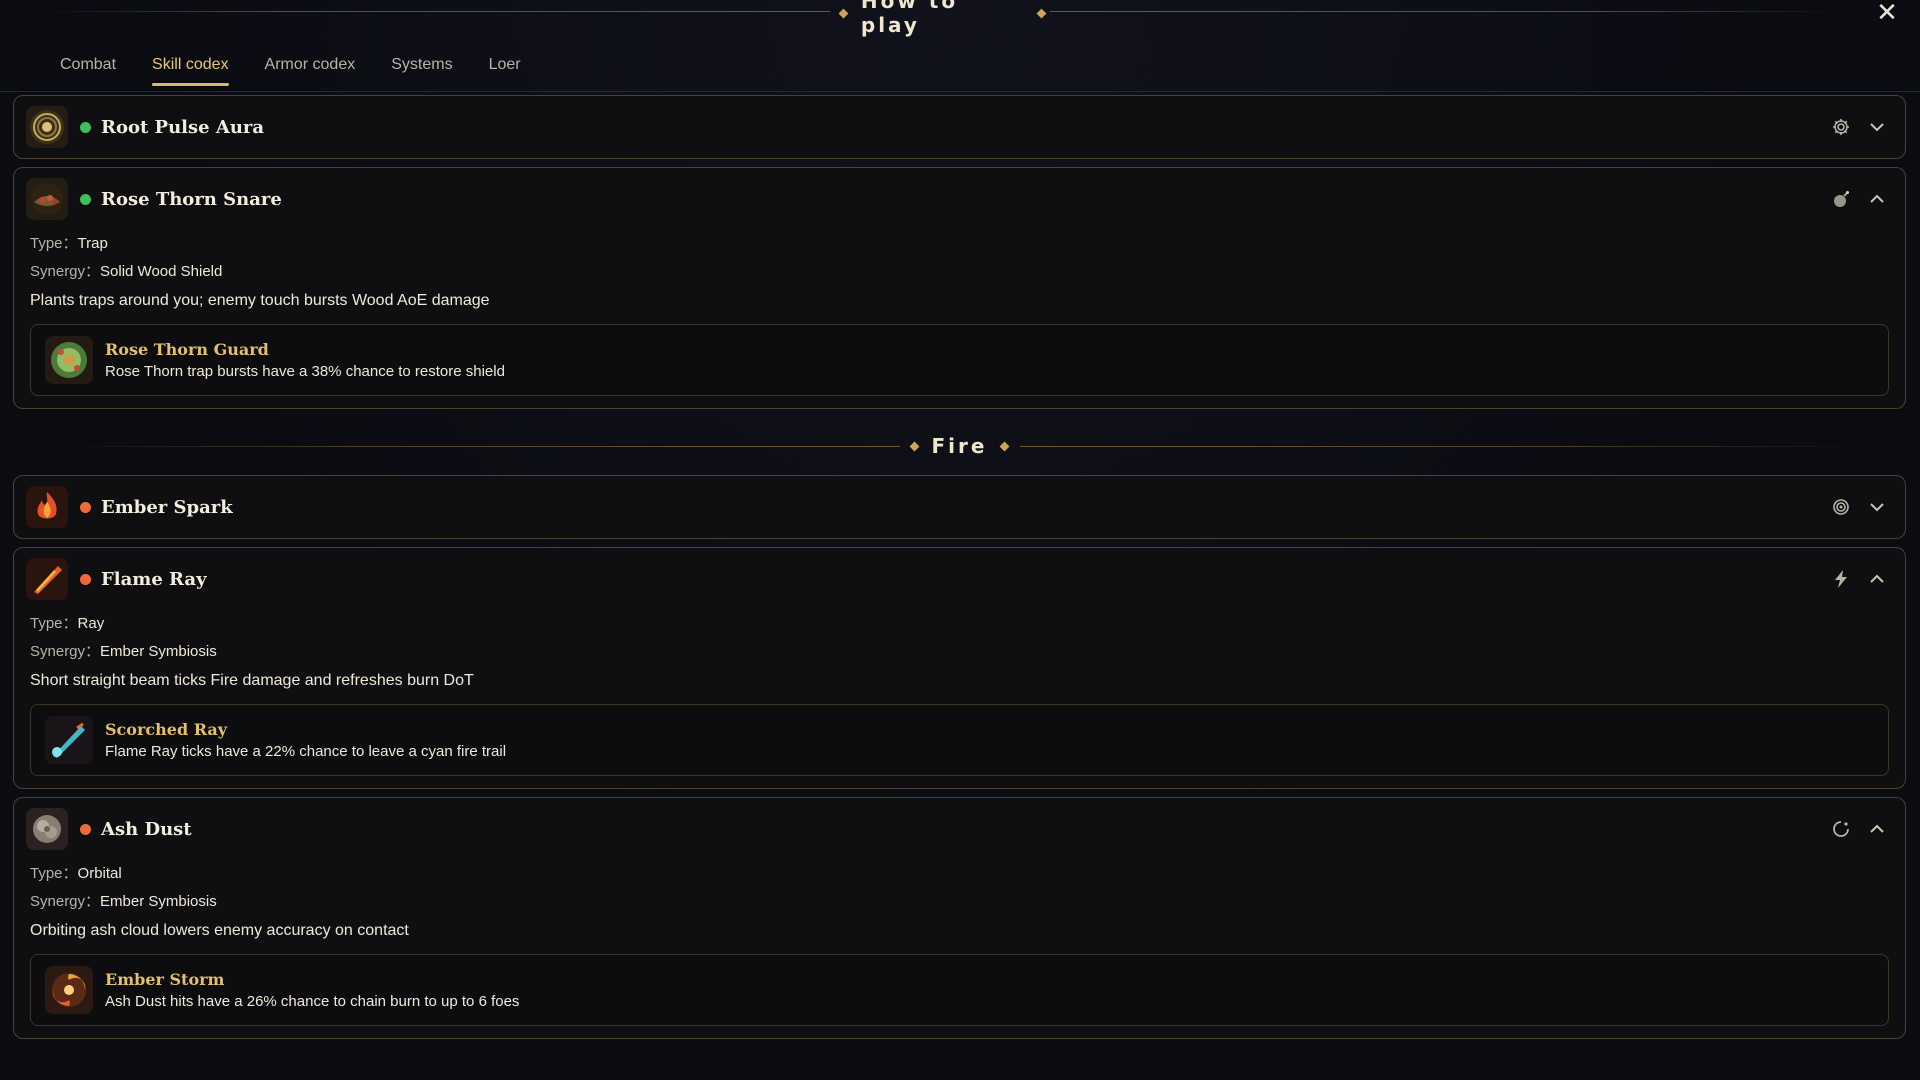 Image resolution: width=1920 pixels, height=1080 pixels. Describe the element at coordinates (88, 68) in the screenshot. I see `tab-combat: Combat` at that location.